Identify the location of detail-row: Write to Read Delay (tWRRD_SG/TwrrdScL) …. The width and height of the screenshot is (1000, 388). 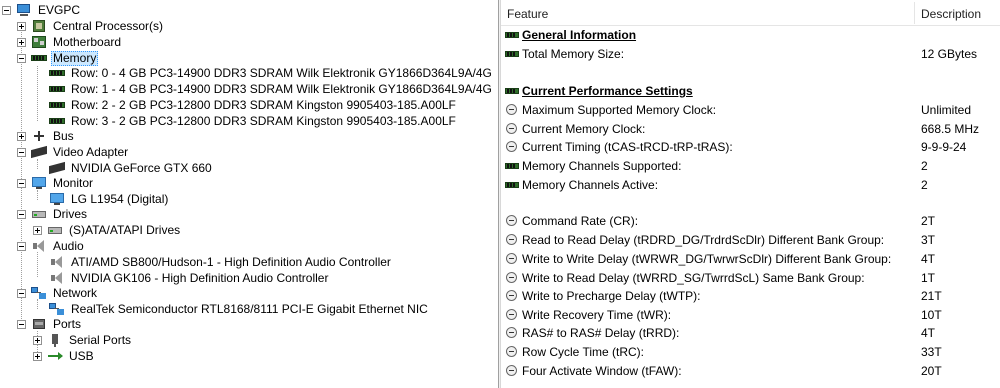
(750, 278).